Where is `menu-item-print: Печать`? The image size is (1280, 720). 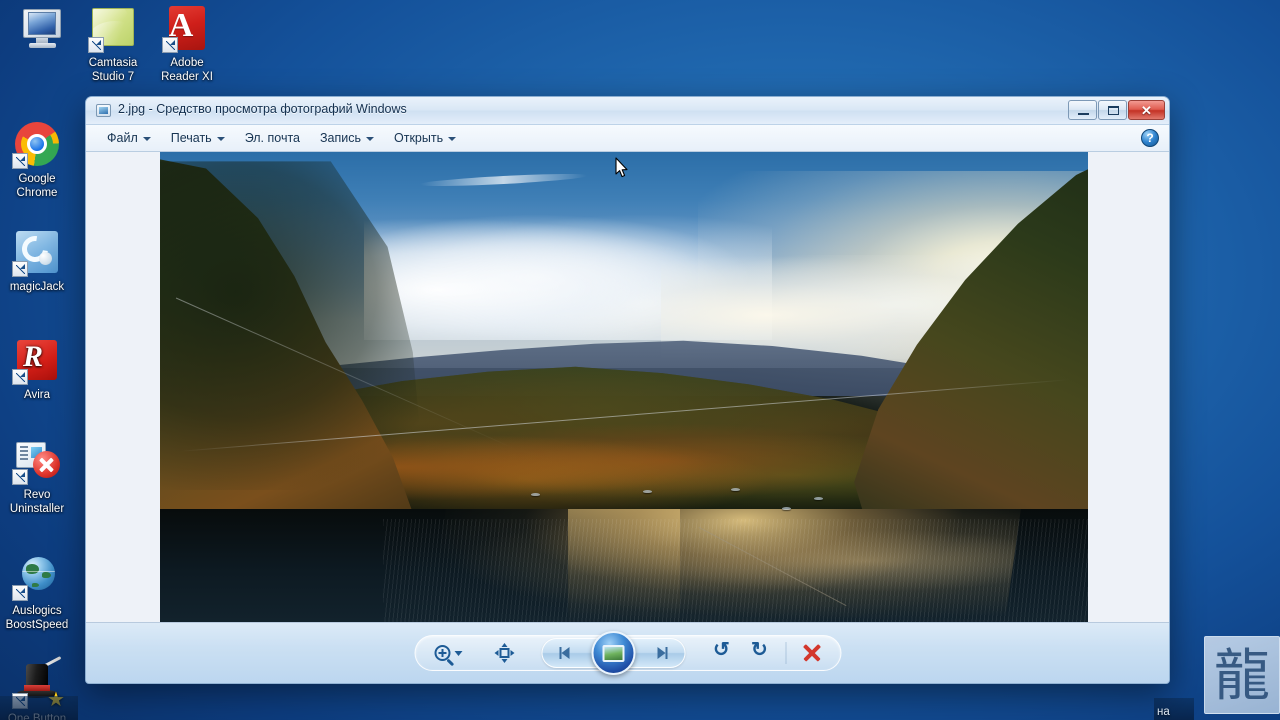 menu-item-print: Печать is located at coordinates (198, 138).